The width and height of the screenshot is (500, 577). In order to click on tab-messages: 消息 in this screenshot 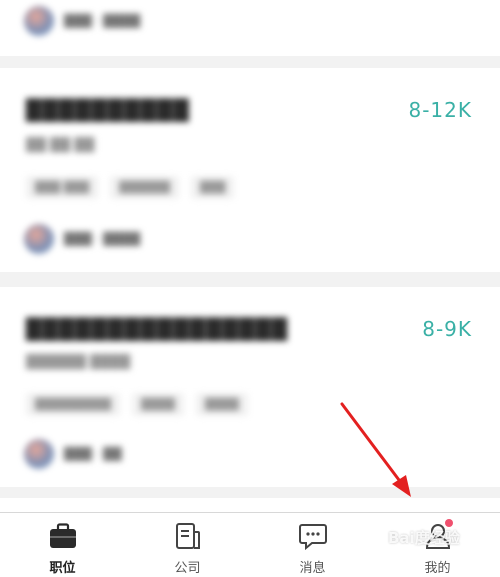, I will do `click(312, 545)`.